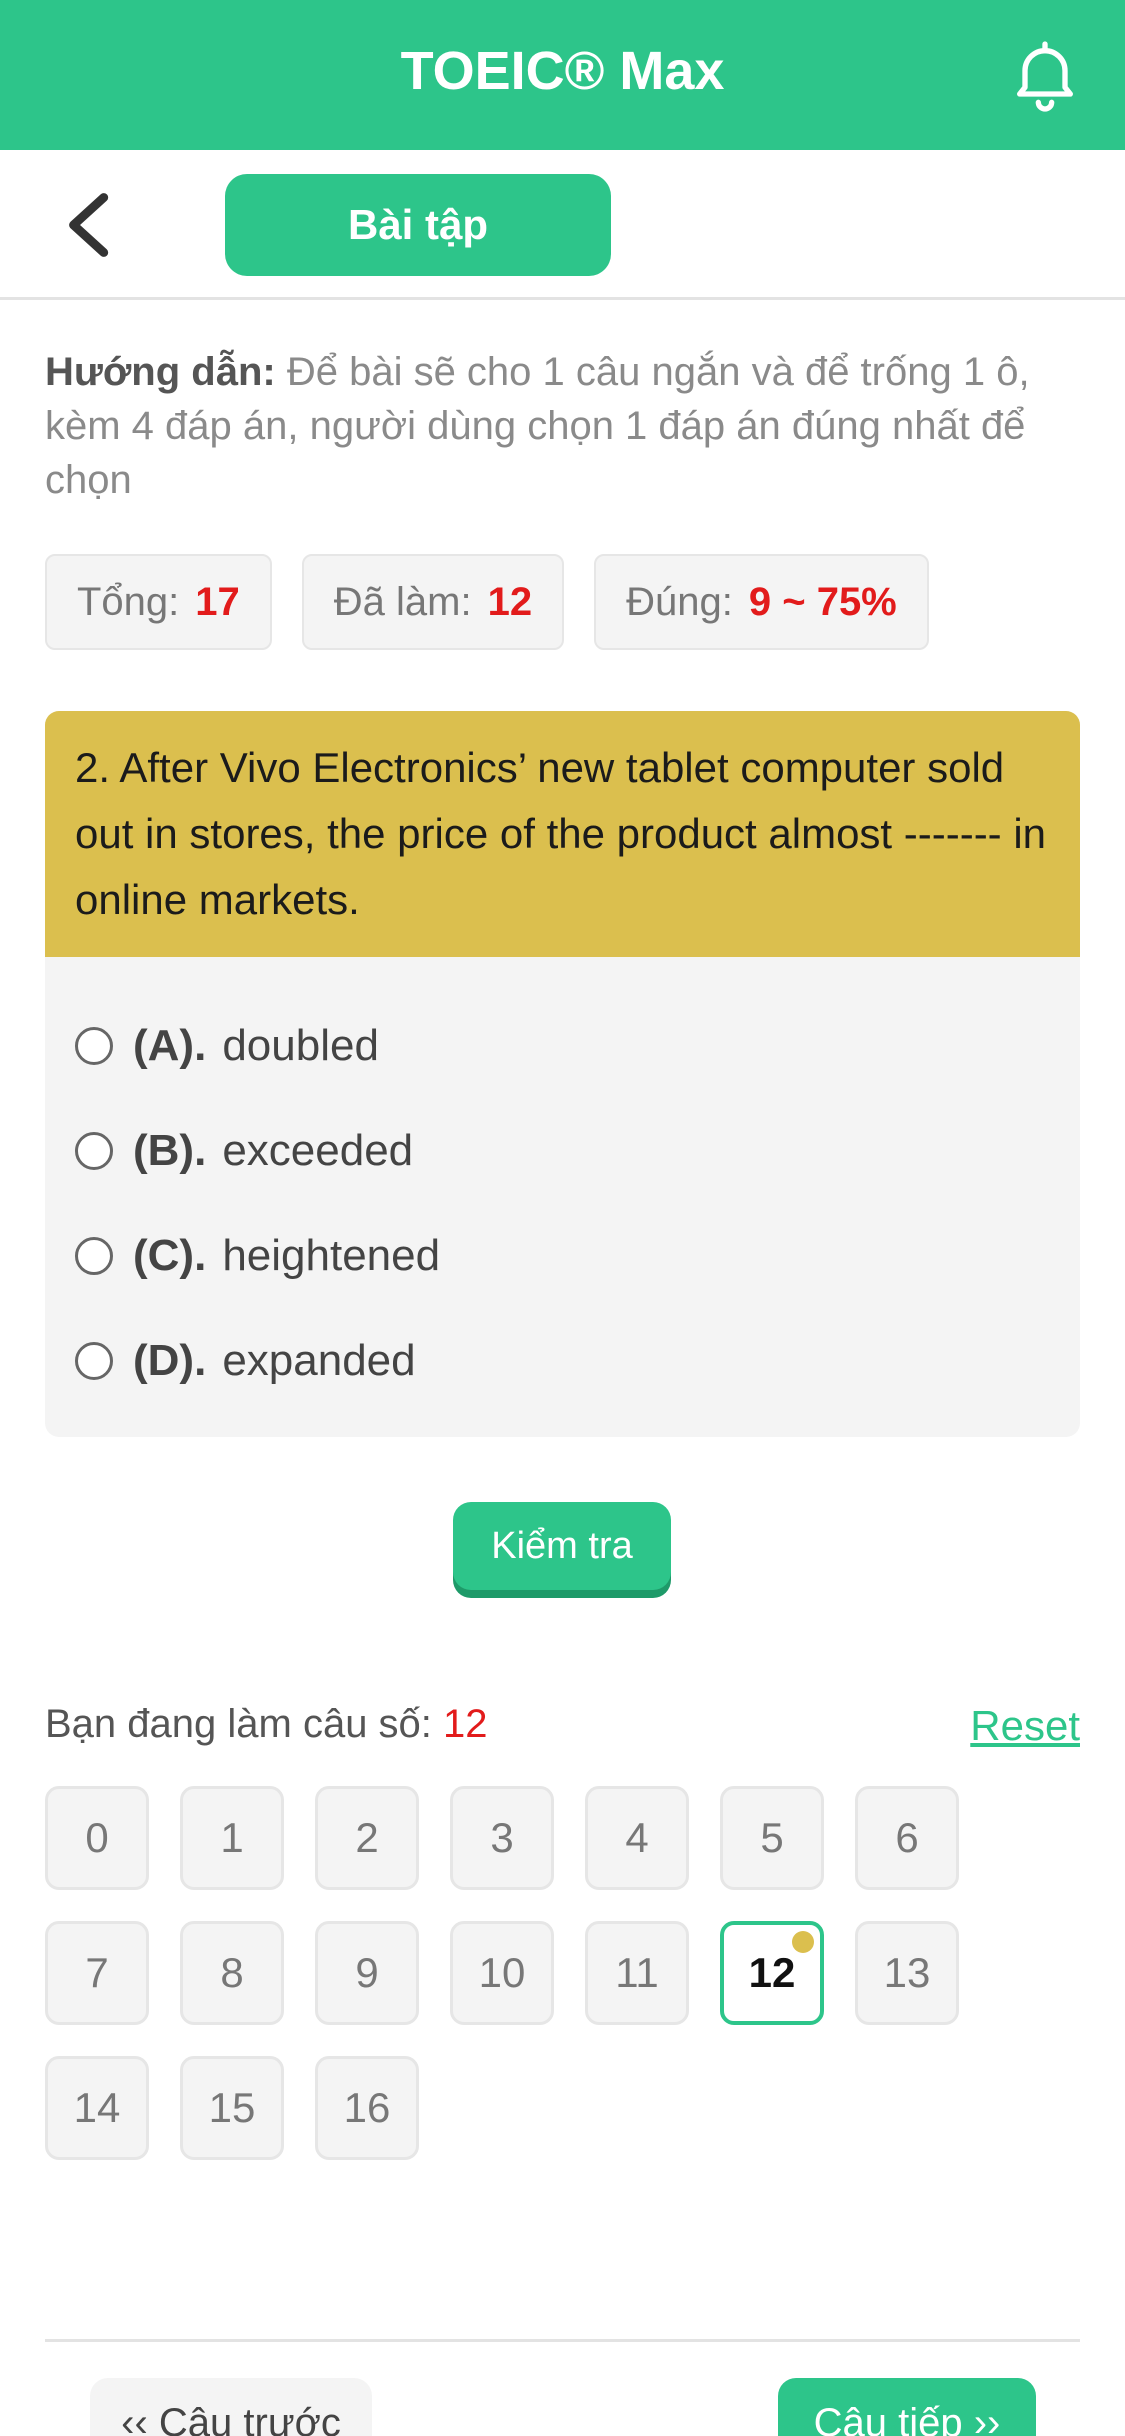 This screenshot has height=2436, width=1125. I want to click on stat-correct: Đúng: 9 ~ 75%, so click(761, 602).